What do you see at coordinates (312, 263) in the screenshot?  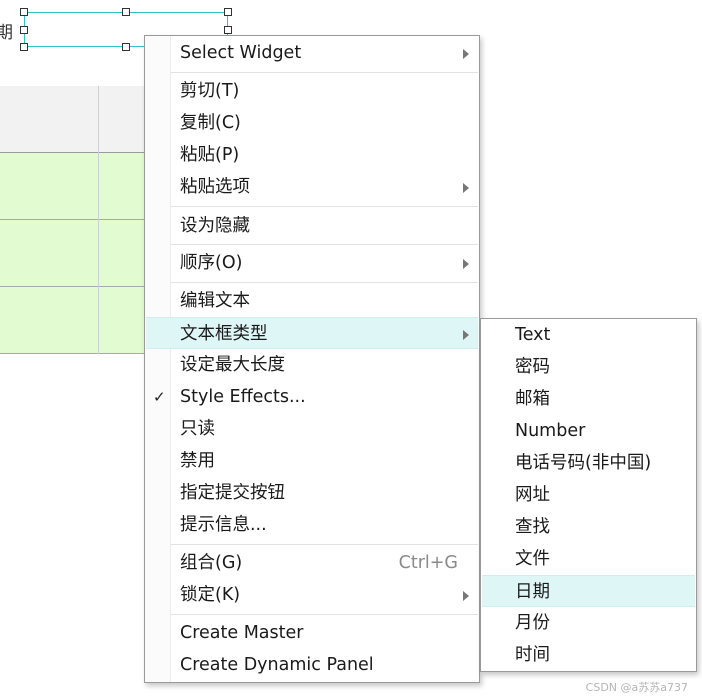 I see `menu-item-order: 顺序(O)` at bounding box center [312, 263].